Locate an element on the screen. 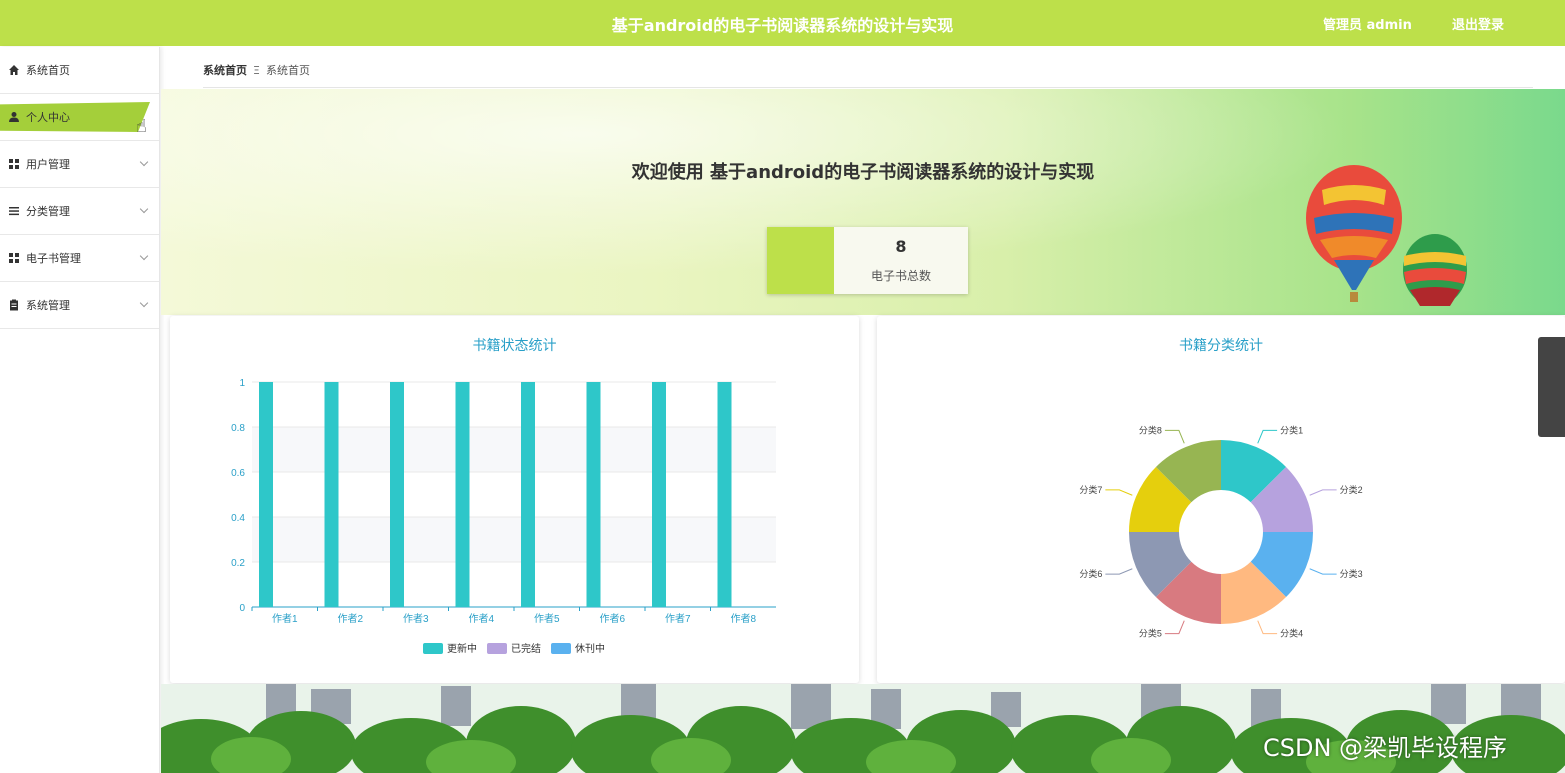 The image size is (1565, 773). book-category-donut-chart: 分类1 分类2 分类3 分类4 分类5 分类6 分类7 分类8 is located at coordinates (1221, 531).